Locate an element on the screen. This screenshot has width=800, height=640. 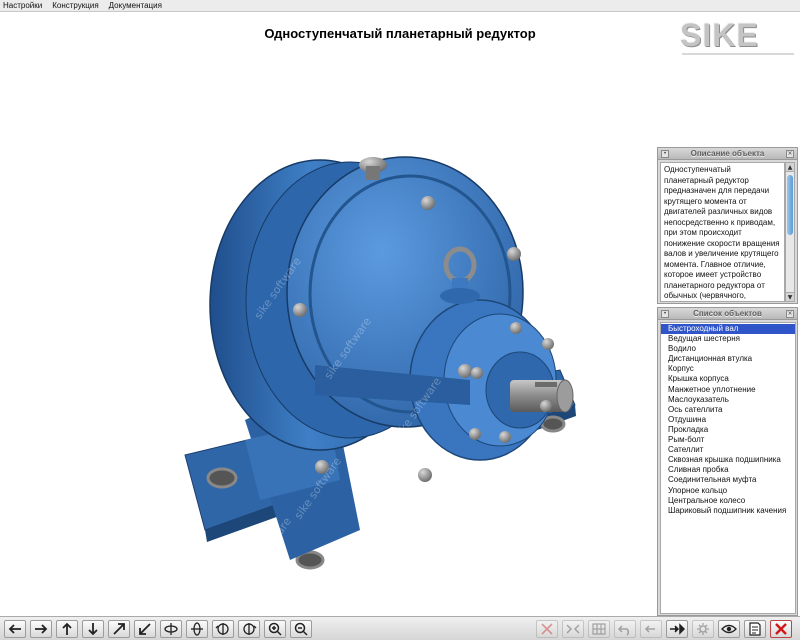
rotate-z-left-button is located at coordinates (223, 629).